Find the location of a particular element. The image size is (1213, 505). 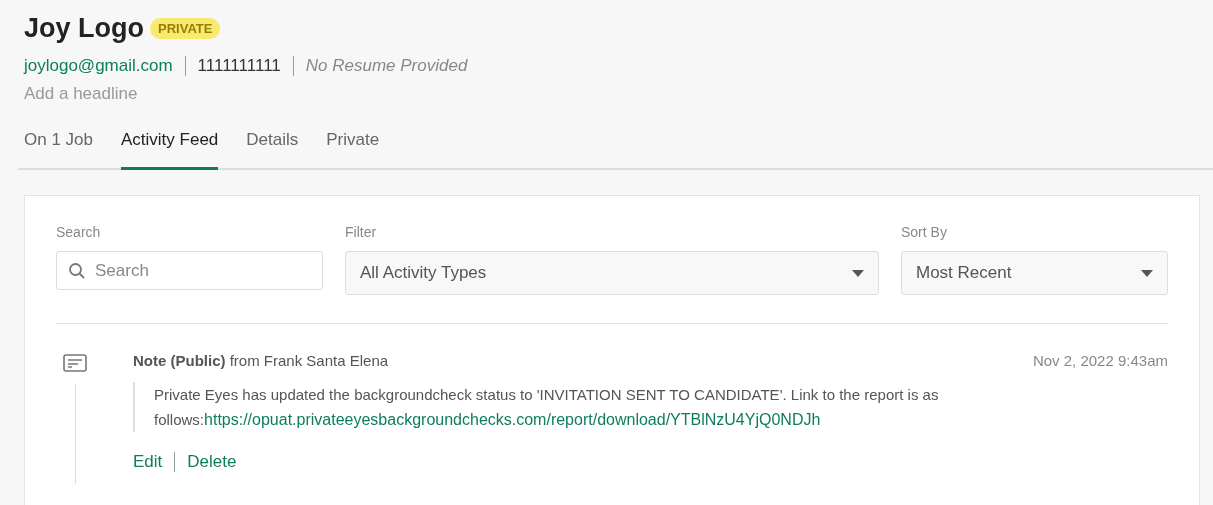

resume-status: No Resume Provided is located at coordinates (386, 66).